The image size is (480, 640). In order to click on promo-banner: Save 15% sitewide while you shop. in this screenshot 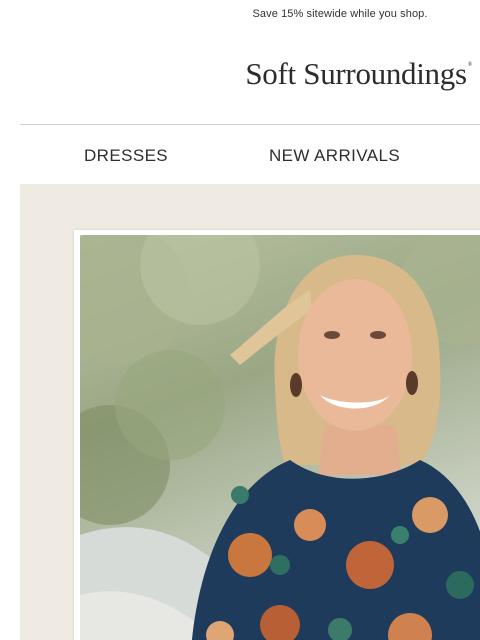, I will do `click(240, 16)`.